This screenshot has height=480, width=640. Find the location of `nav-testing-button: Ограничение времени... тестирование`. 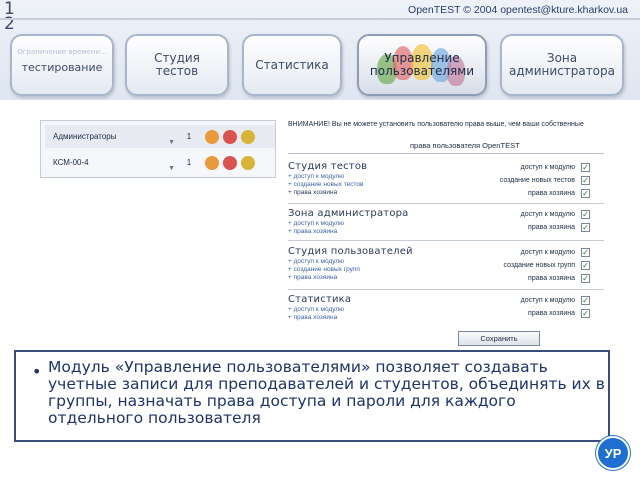

nav-testing-button: Ограничение времени... тестирование is located at coordinates (62, 65).